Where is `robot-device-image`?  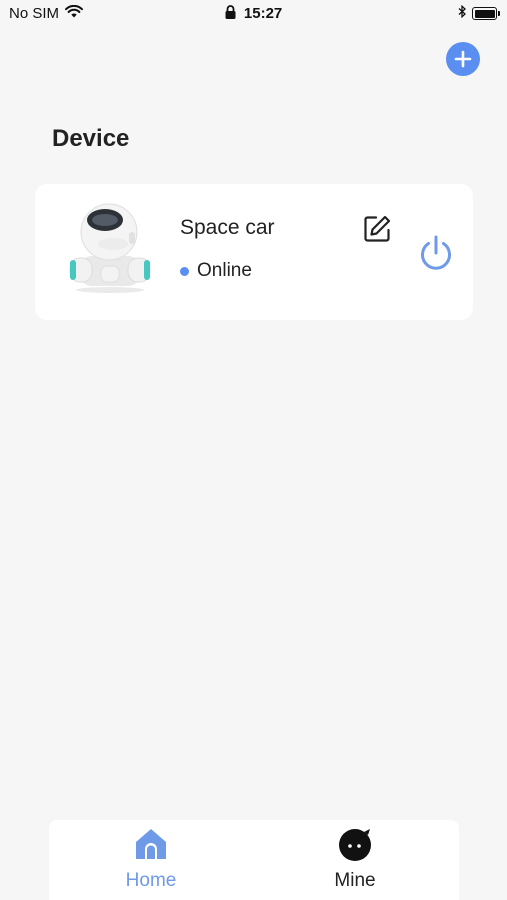
robot-device-image is located at coordinates (110, 246).